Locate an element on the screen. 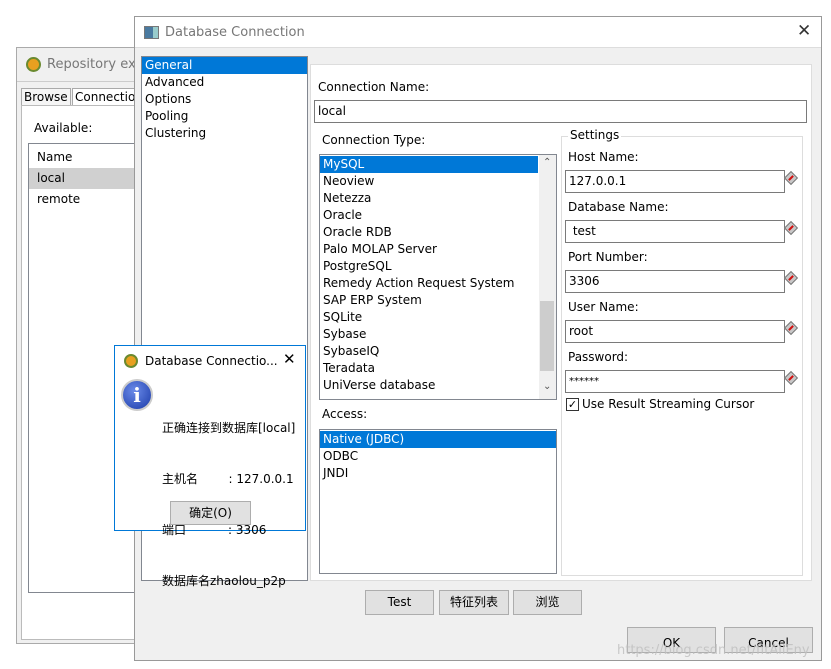 Image resolution: width=831 pixels, height=669 pixels. port-number-input: 3306 is located at coordinates (675, 281).